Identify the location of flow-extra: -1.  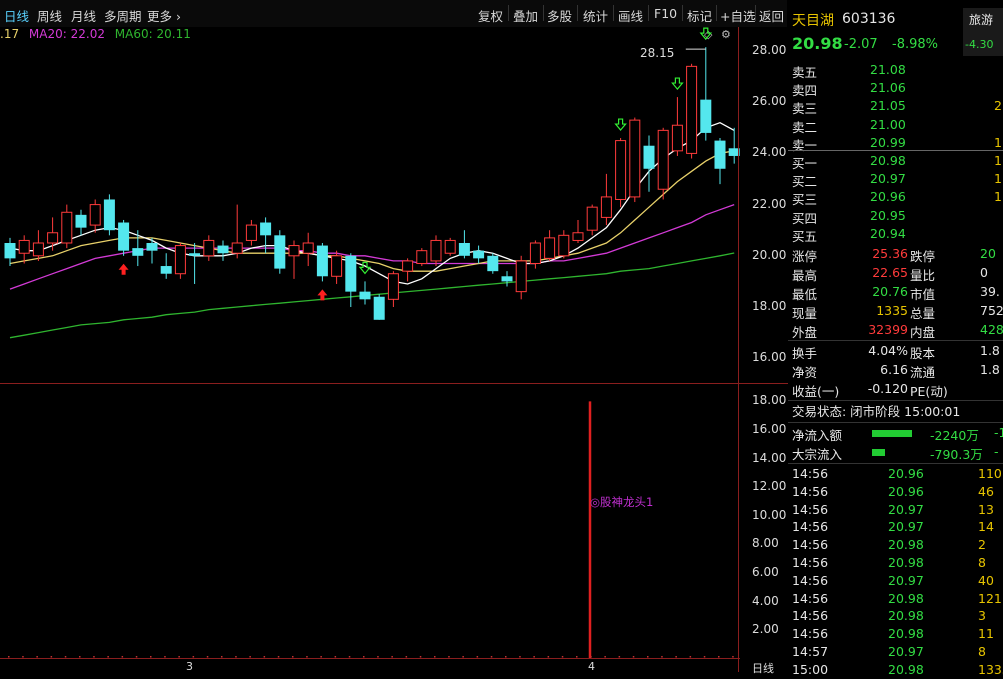
(998, 432).